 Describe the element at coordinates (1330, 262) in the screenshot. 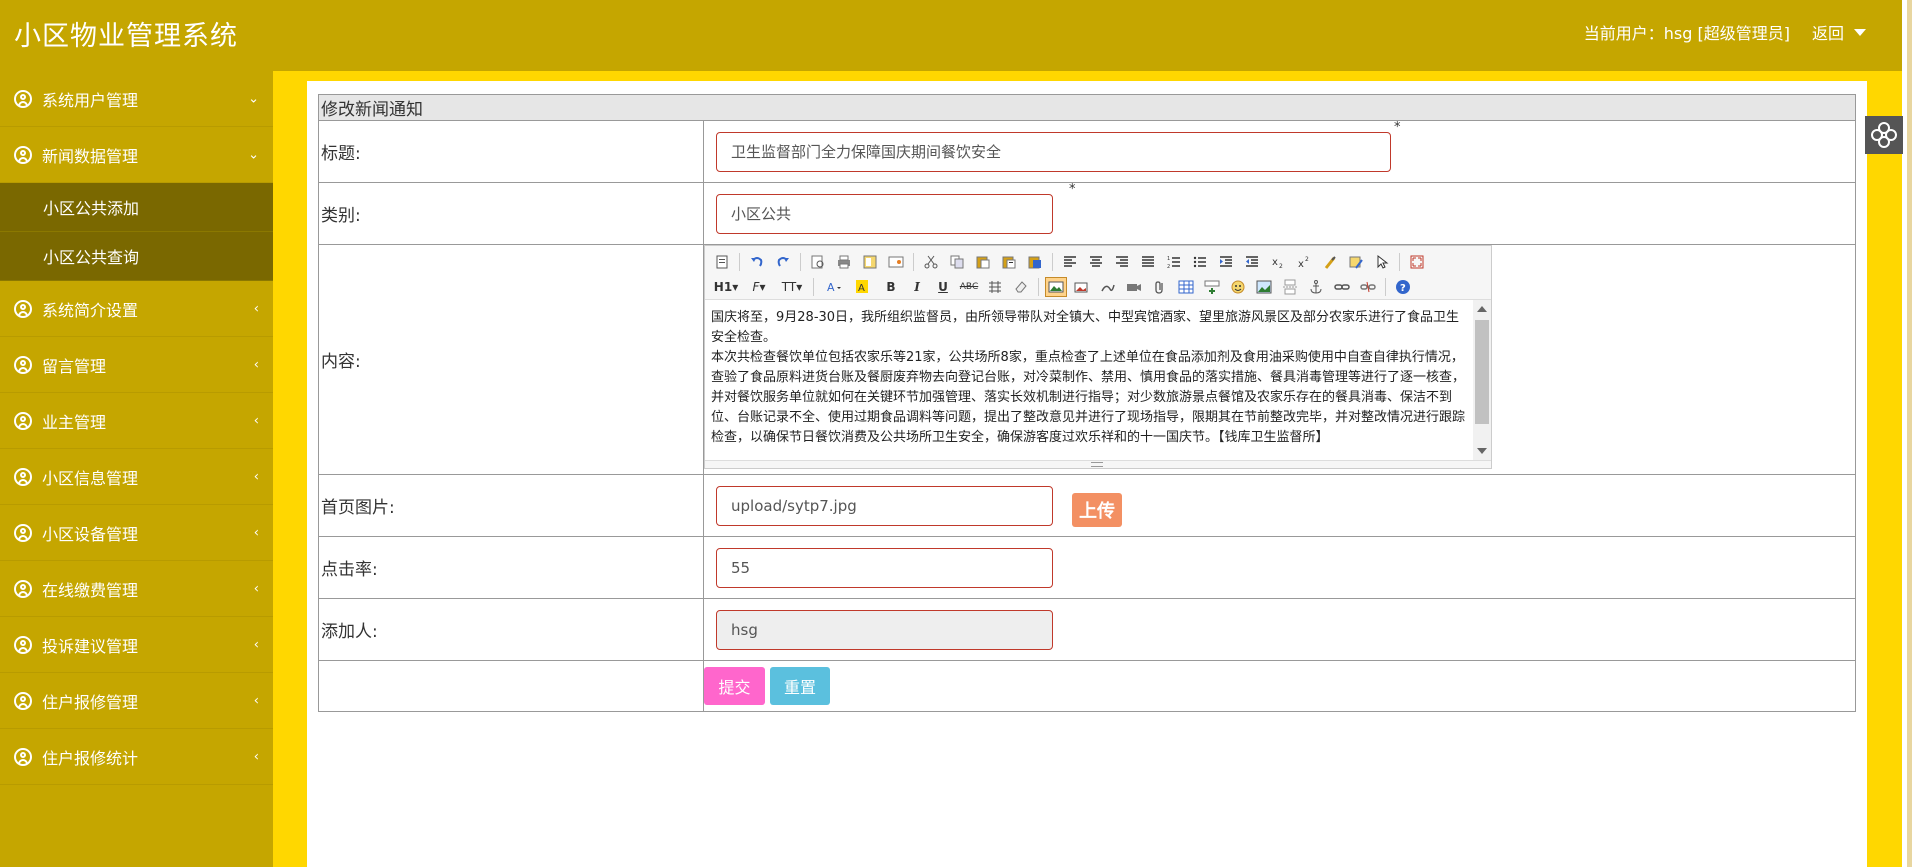

I see `clear-format-icon` at that location.